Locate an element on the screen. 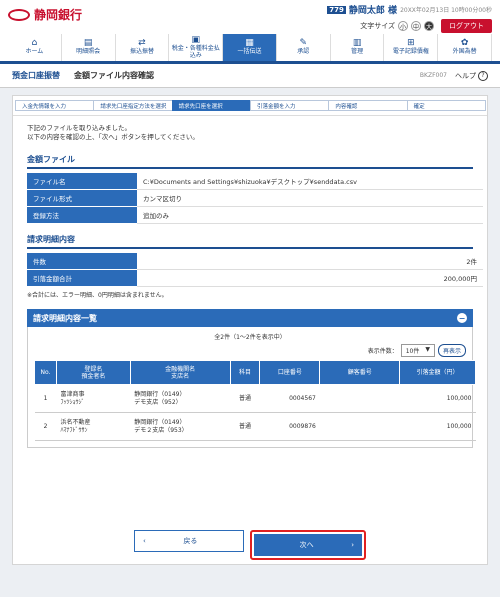  count-label: 件数 is located at coordinates (82, 262).